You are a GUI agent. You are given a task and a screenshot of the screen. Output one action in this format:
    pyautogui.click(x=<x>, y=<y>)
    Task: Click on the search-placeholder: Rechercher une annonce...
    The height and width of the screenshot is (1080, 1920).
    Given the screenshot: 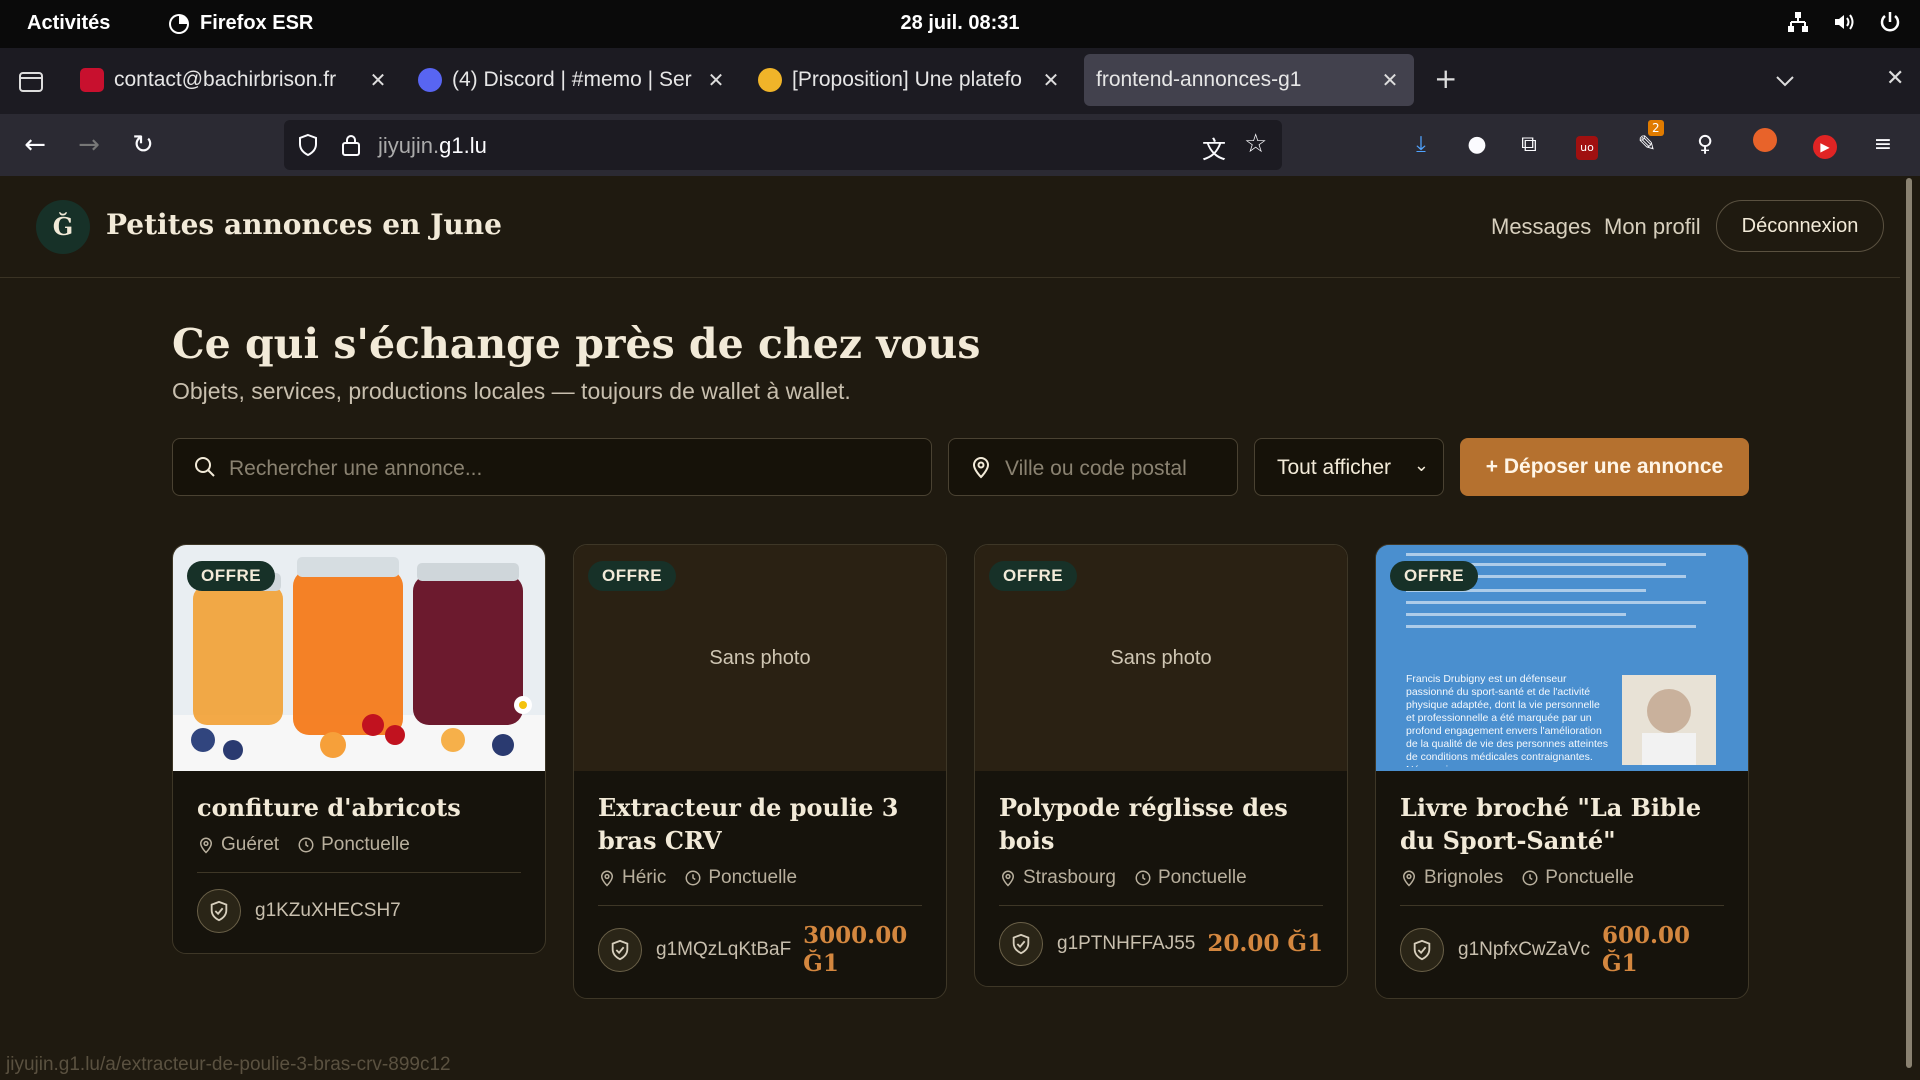 What is the action you would take?
    pyautogui.click(x=356, y=468)
    